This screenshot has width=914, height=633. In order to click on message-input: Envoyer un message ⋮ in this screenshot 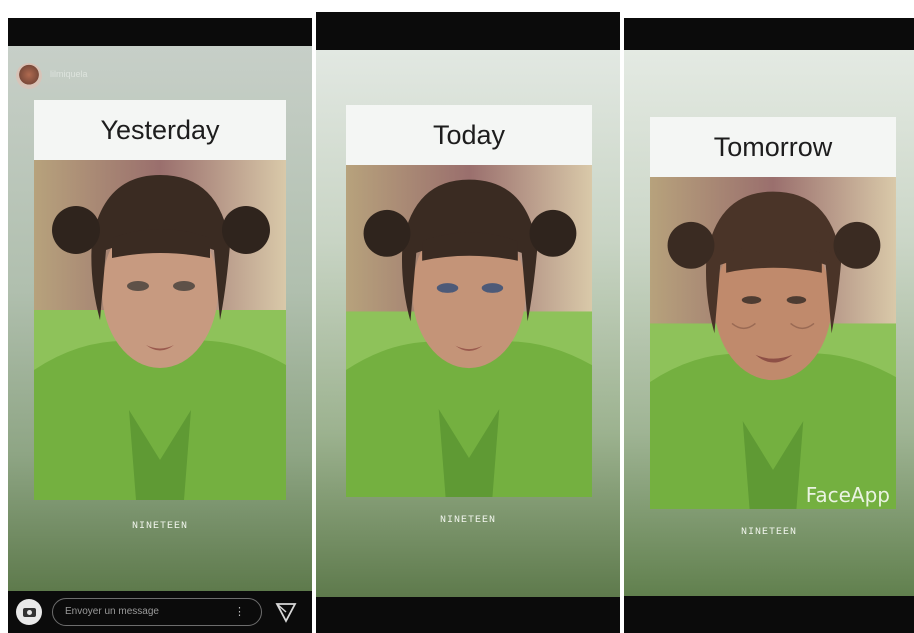, I will do `click(157, 612)`.